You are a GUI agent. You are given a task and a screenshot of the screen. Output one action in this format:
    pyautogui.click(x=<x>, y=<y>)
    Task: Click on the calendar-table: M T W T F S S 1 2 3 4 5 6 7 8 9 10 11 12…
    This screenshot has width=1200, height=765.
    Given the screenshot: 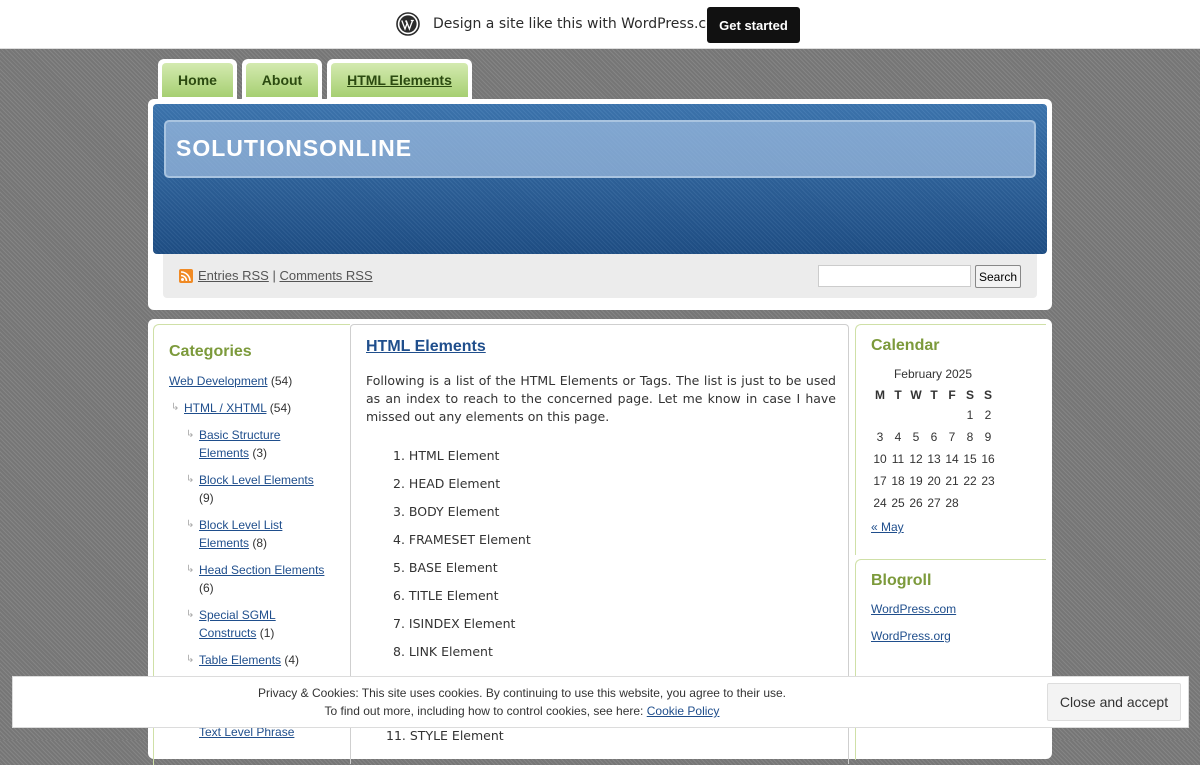 What is the action you would take?
    pyautogui.click(x=934, y=450)
    